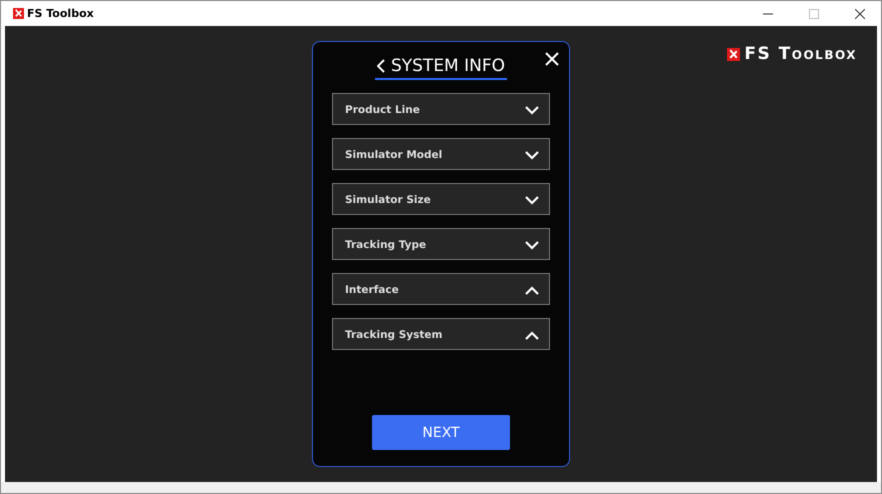 Image resolution: width=882 pixels, height=494 pixels. I want to click on close-icon, so click(860, 13).